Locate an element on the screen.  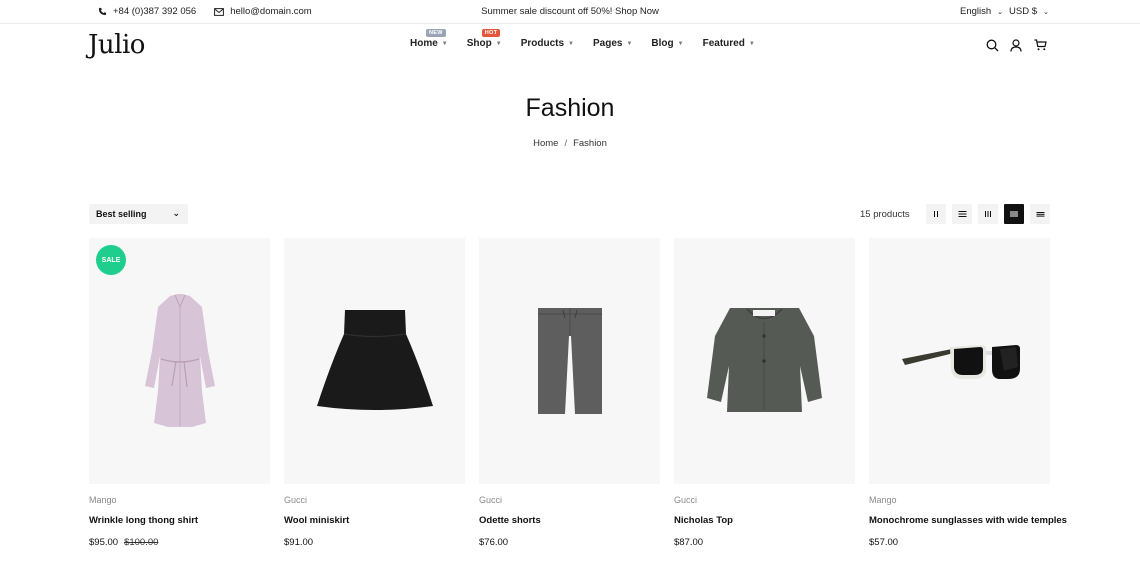
product-name: Nicholas Top is located at coordinates (764, 520).